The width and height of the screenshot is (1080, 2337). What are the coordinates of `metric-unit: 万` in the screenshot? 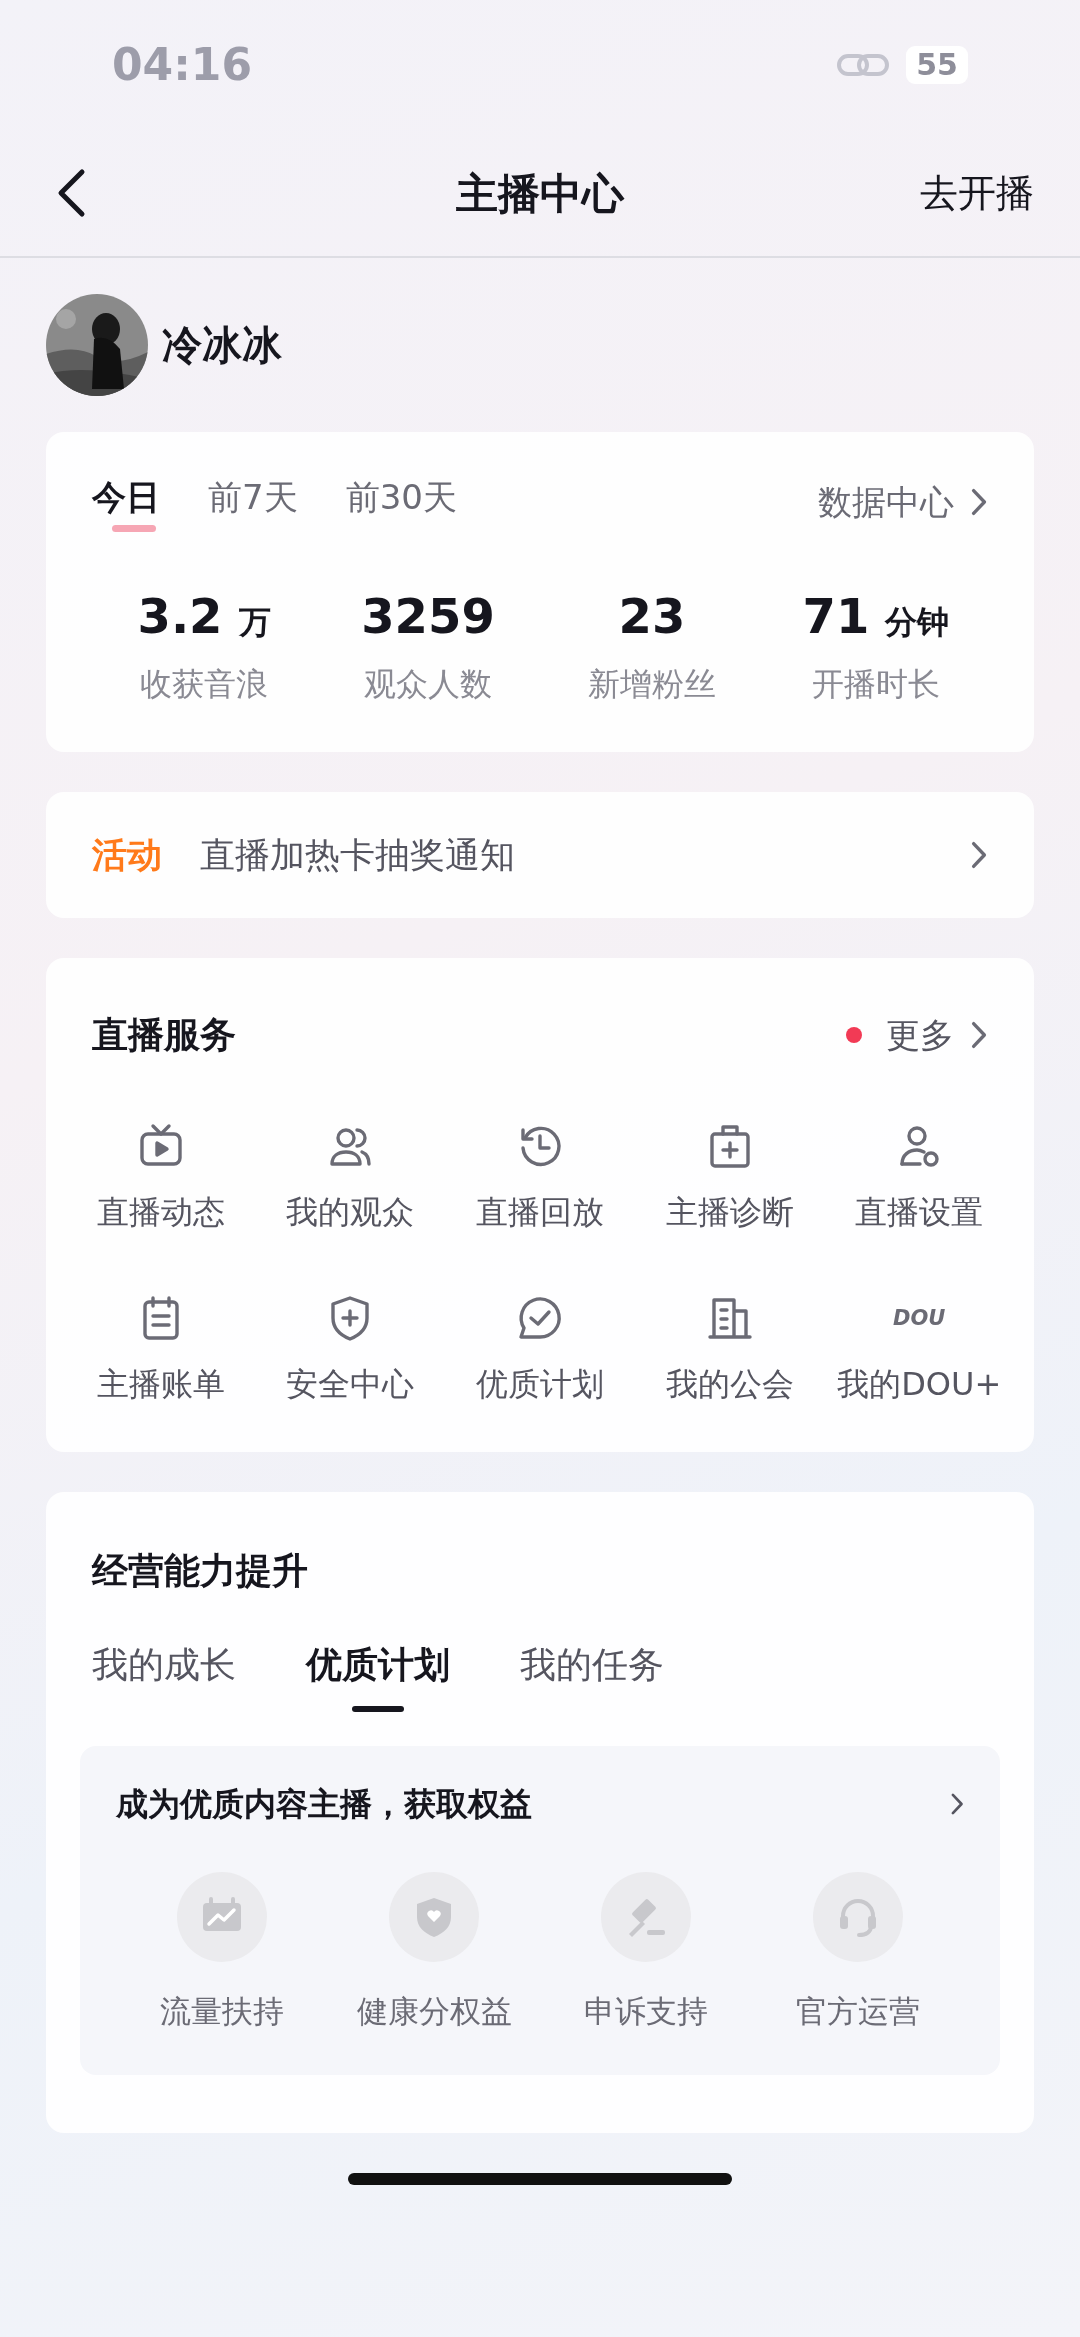 It's located at (254, 622).